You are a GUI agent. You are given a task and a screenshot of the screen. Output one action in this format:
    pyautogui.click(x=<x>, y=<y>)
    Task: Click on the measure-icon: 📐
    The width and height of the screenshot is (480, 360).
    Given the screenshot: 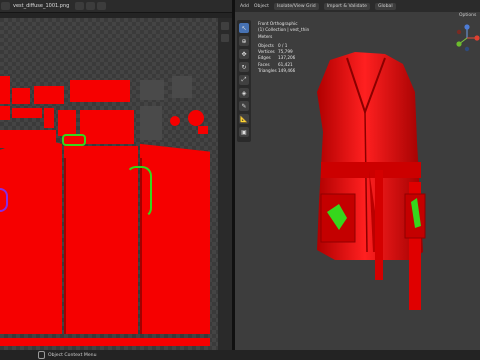 What is the action you would take?
    pyautogui.click(x=244, y=119)
    